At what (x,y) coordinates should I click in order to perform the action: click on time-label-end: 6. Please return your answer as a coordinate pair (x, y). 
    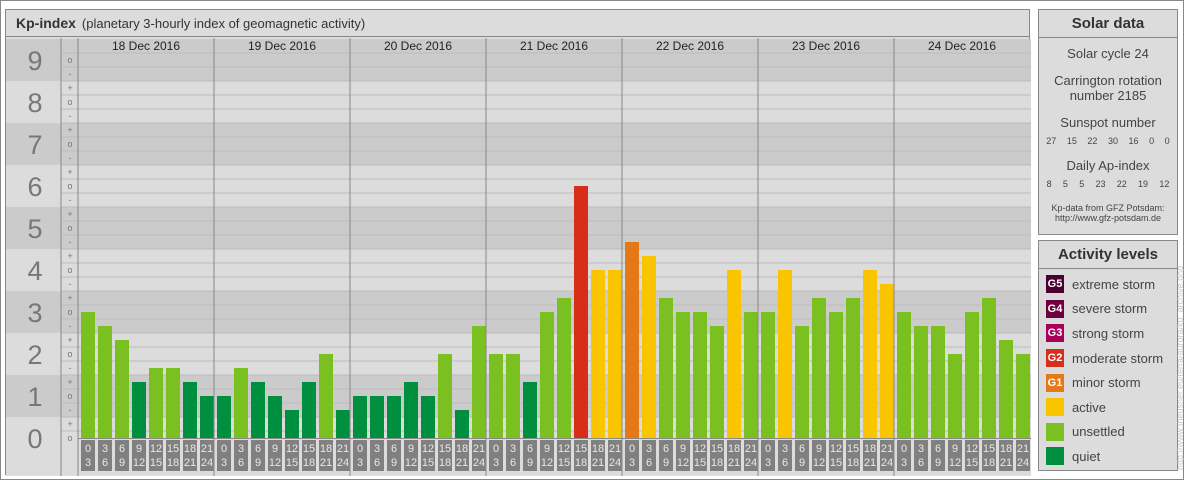
    Looking at the image, I should click on (921, 463).